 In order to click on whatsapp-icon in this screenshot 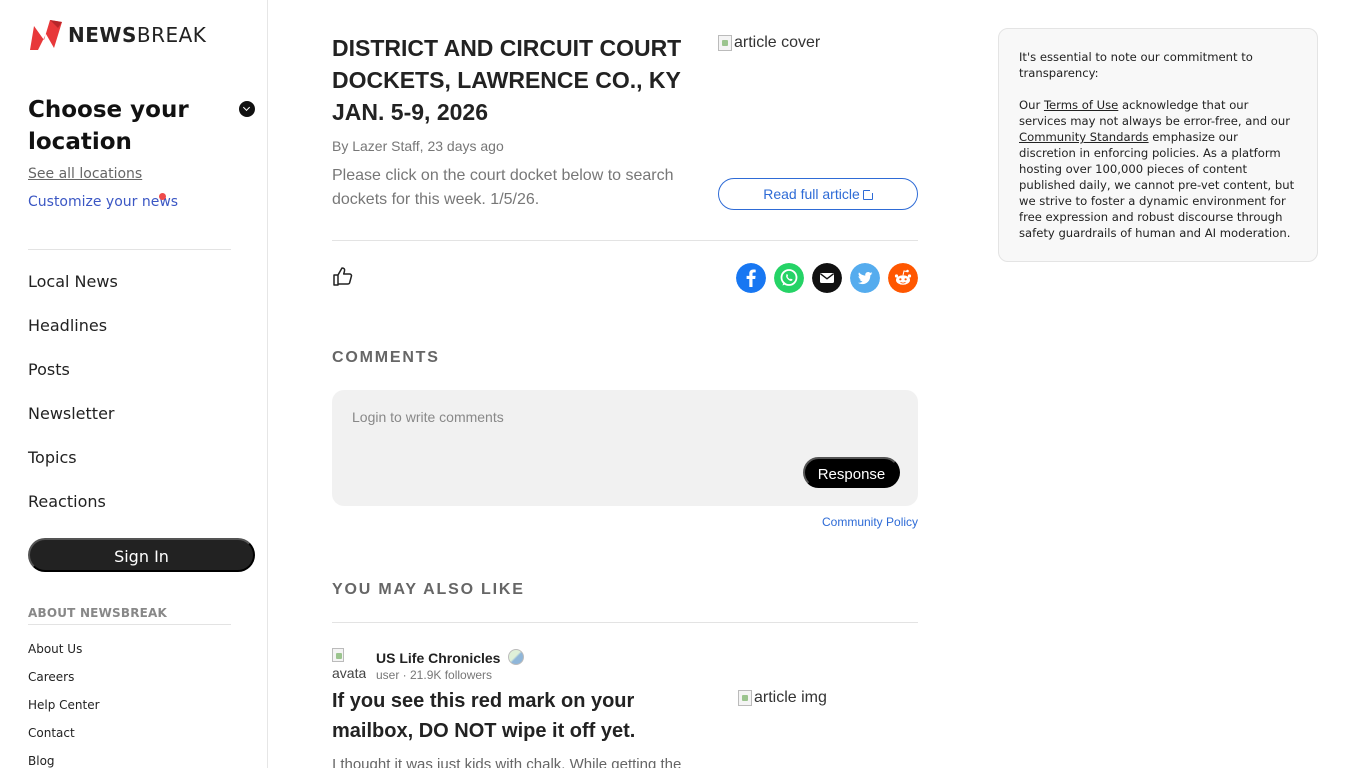, I will do `click(789, 278)`.